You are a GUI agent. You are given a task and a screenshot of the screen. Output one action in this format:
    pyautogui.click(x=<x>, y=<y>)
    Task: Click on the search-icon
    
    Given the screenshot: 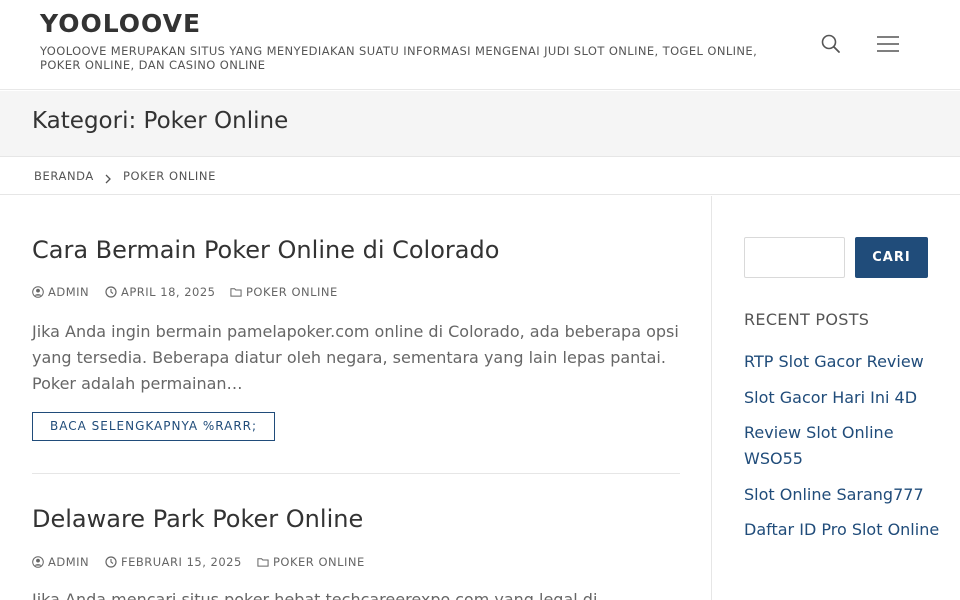 What is the action you would take?
    pyautogui.click(x=831, y=44)
    